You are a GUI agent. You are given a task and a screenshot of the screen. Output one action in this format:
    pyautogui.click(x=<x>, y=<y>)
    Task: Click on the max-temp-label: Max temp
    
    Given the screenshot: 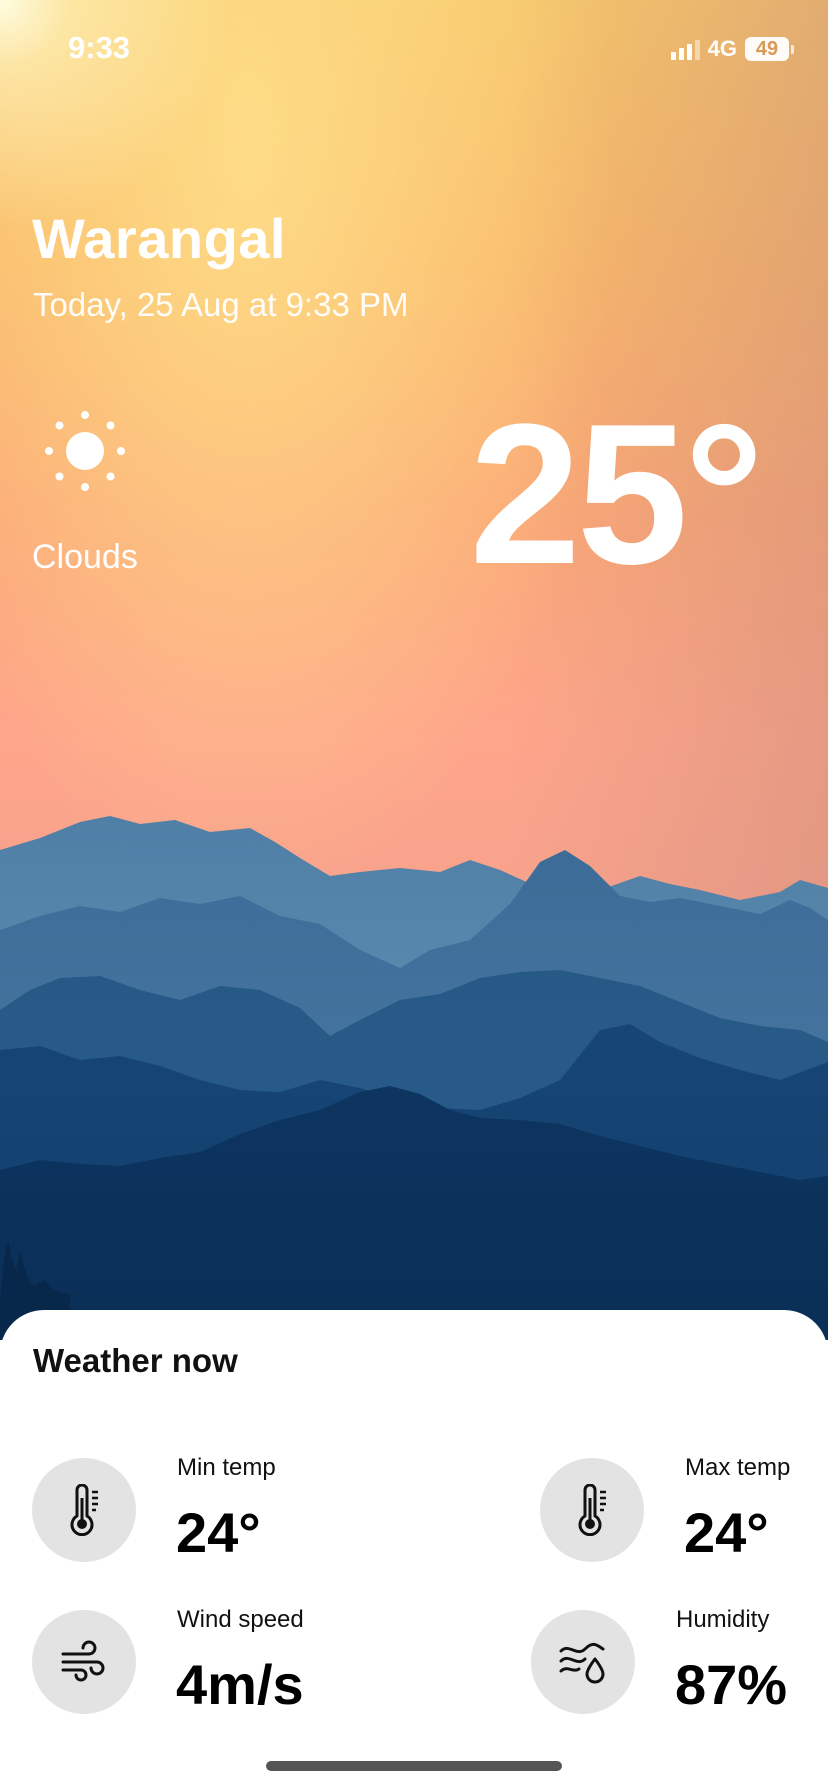 What is the action you would take?
    pyautogui.click(x=738, y=1467)
    